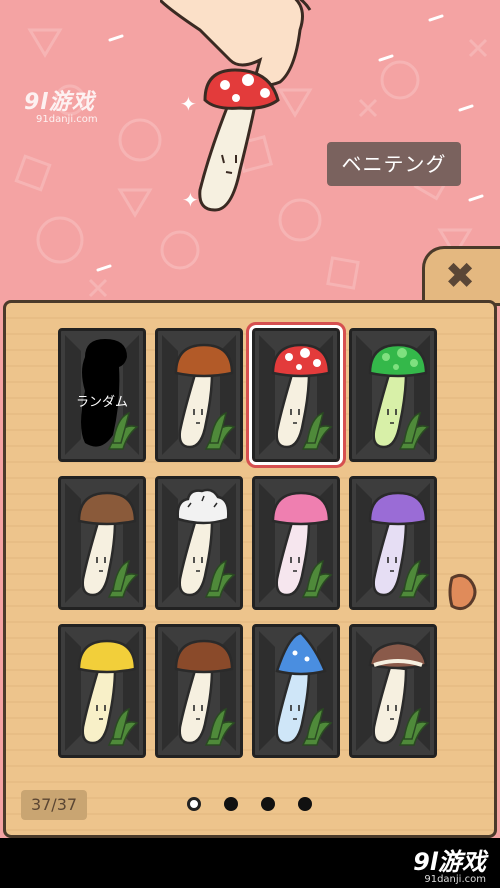 This screenshot has height=888, width=500. Describe the element at coordinates (54, 805) in the screenshot. I see `collection-counter: 37/37` at that location.